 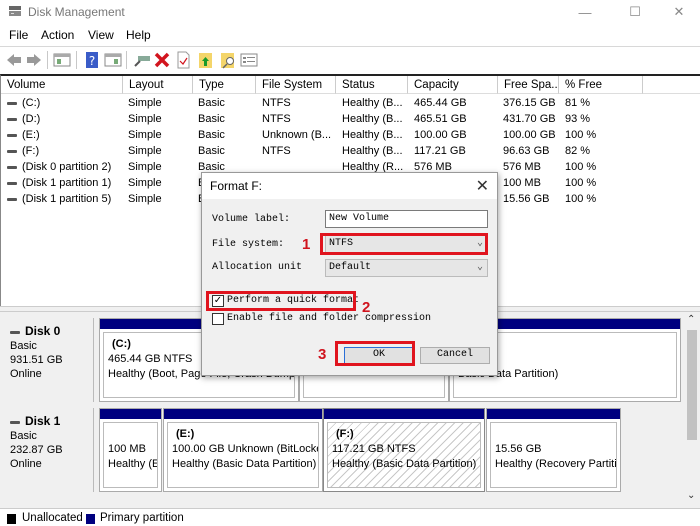 I want to click on show-hide-action-pane-icon, so click(x=113, y=60).